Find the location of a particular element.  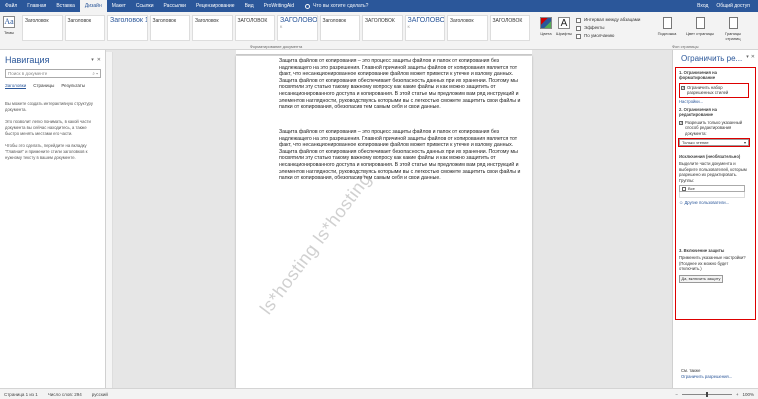

tell-me-box: Что вы хотите сделать? is located at coordinates (336, 6).